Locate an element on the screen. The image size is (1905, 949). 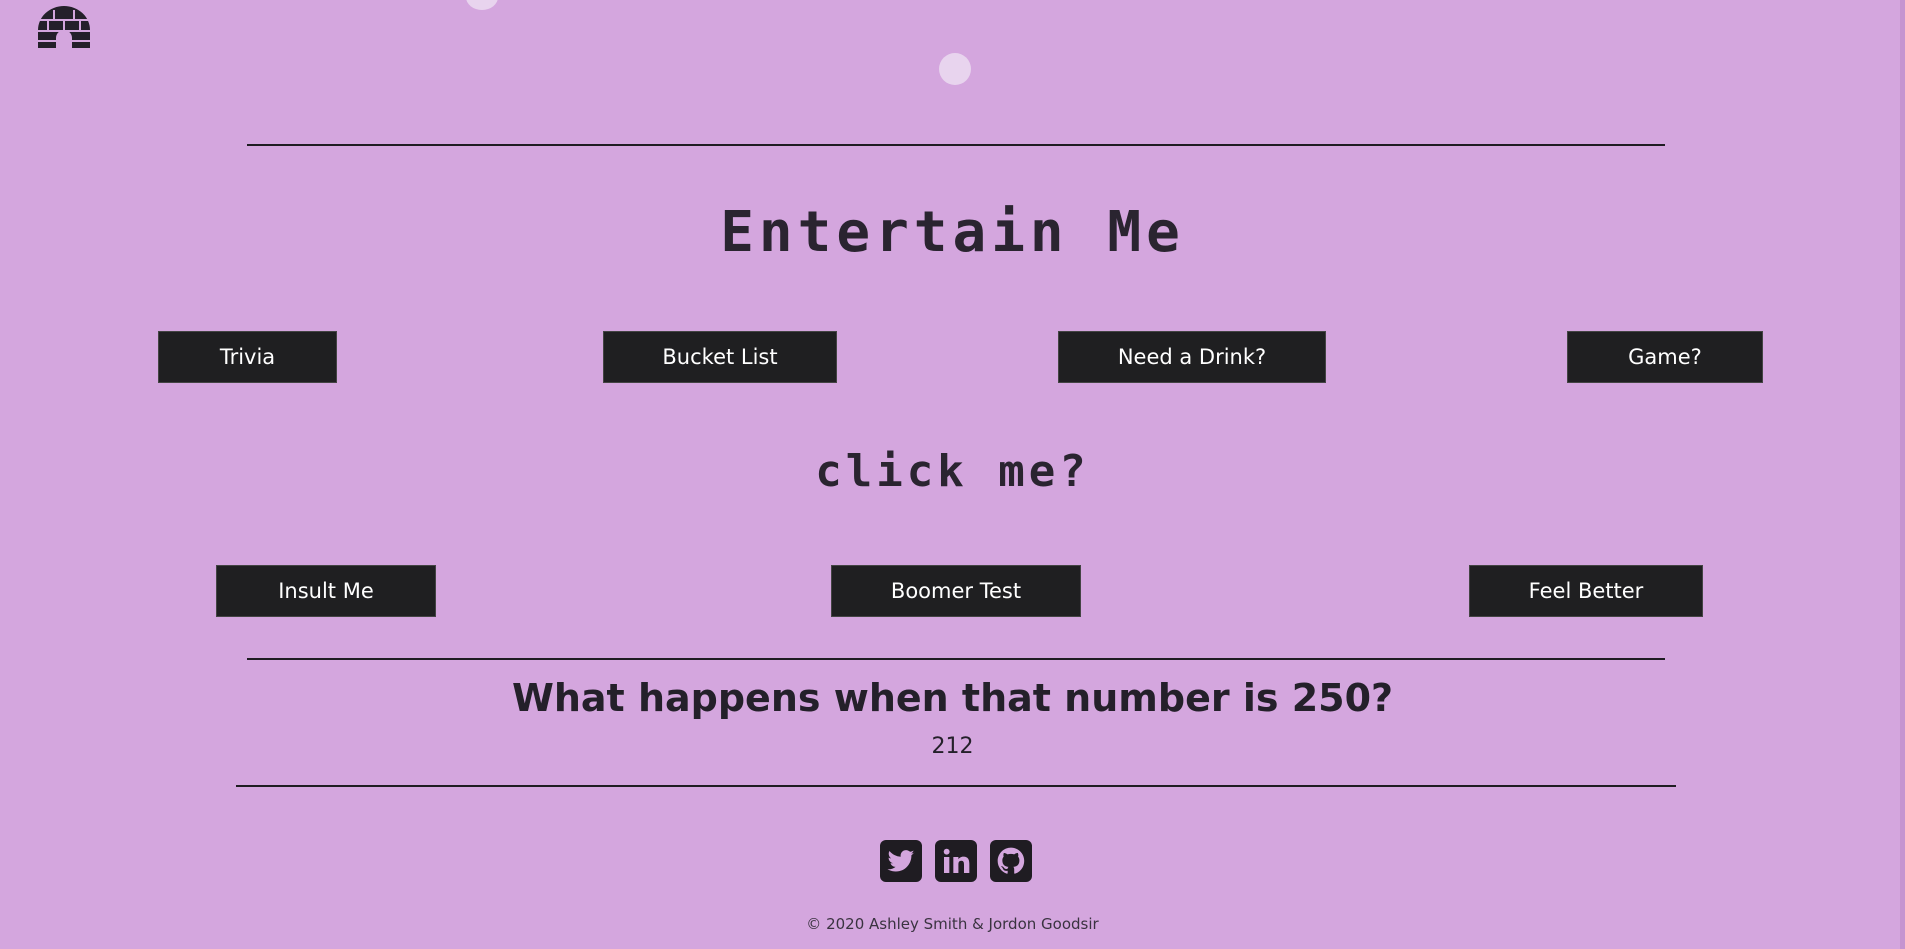
scrollbar is located at coordinates (1902, 474).